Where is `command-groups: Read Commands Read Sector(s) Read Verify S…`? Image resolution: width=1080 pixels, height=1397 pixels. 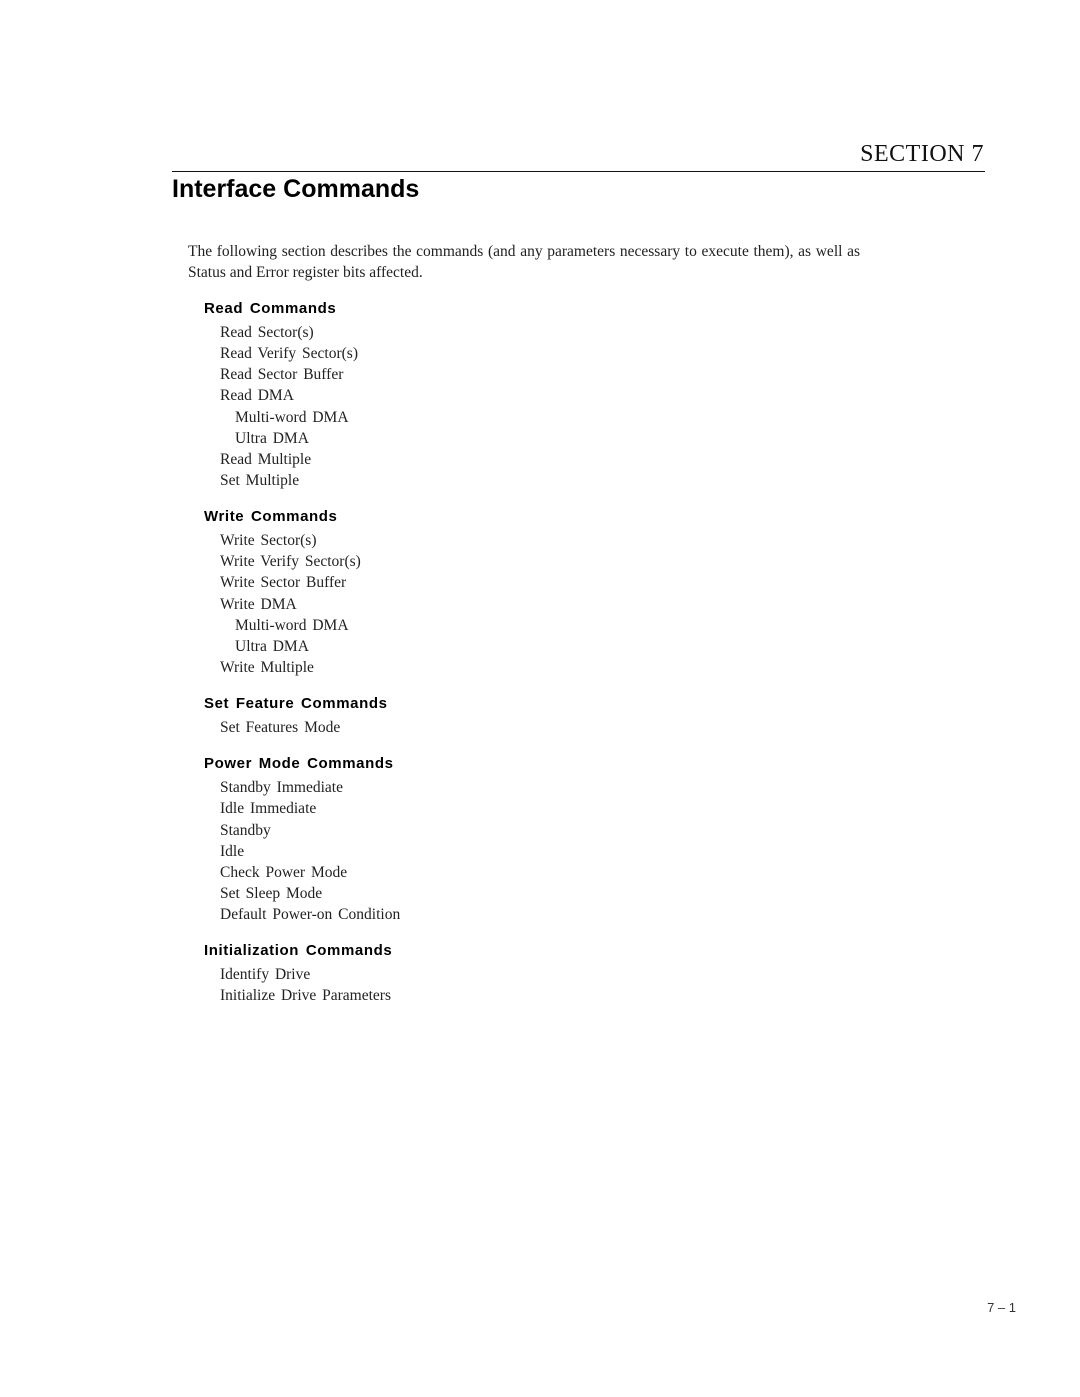 command-groups: Read Commands Read Sector(s) Read Verify S… is located at coordinates (302, 660).